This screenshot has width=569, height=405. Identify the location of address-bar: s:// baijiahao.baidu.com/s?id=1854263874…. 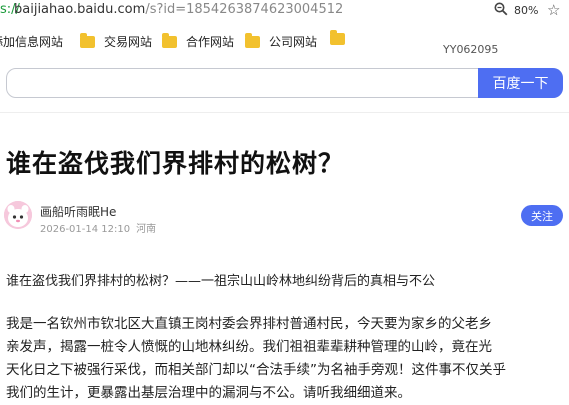
(284, 11).